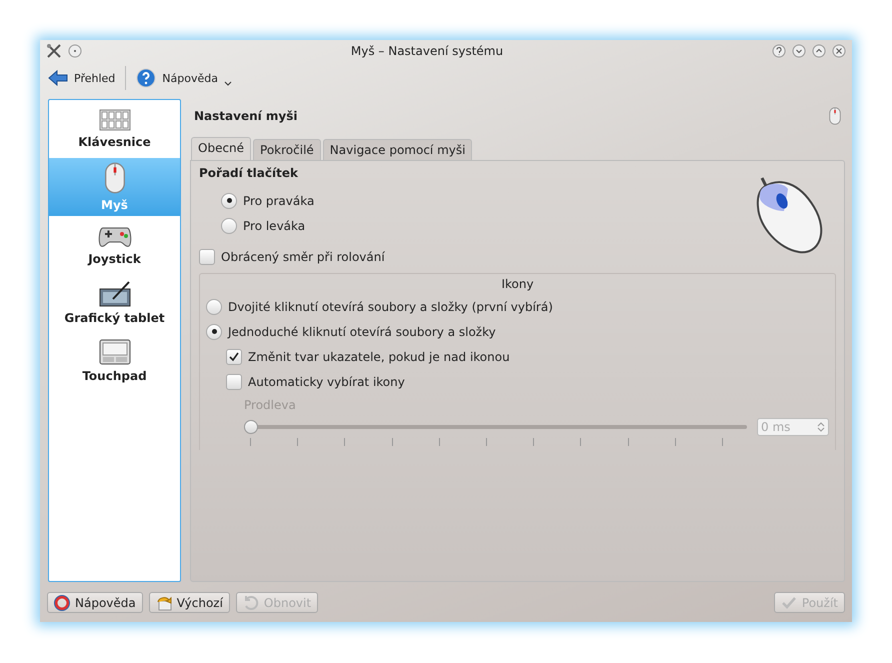  What do you see at coordinates (54, 51) in the screenshot?
I see `tools-icon` at bounding box center [54, 51].